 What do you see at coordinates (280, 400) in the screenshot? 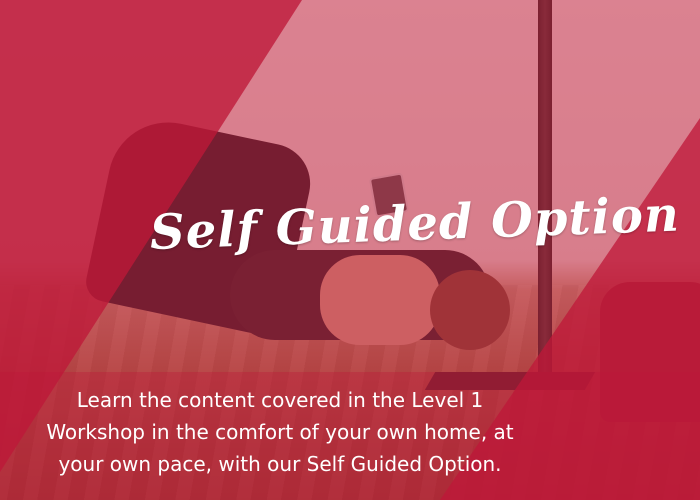
I see `description-line: Learn the content covered in the Level 1` at bounding box center [280, 400].